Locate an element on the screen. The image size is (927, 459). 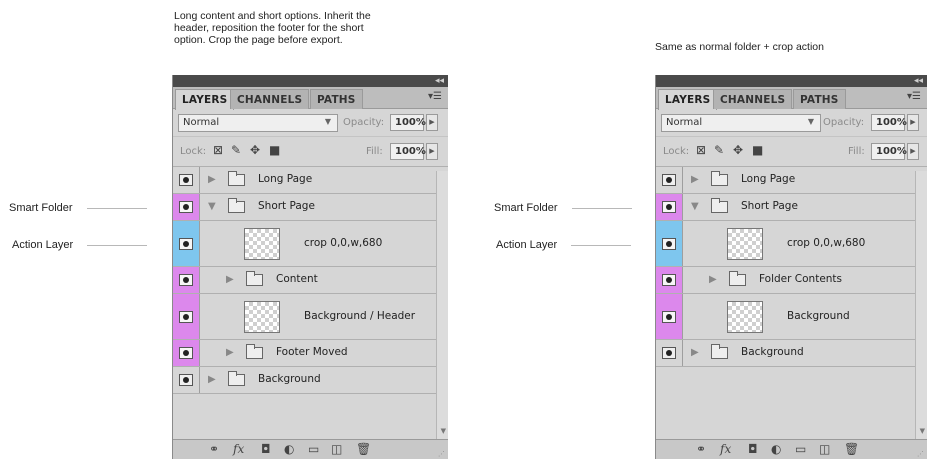
layer-name: crop 0,0,w,680 is located at coordinates (343, 242).